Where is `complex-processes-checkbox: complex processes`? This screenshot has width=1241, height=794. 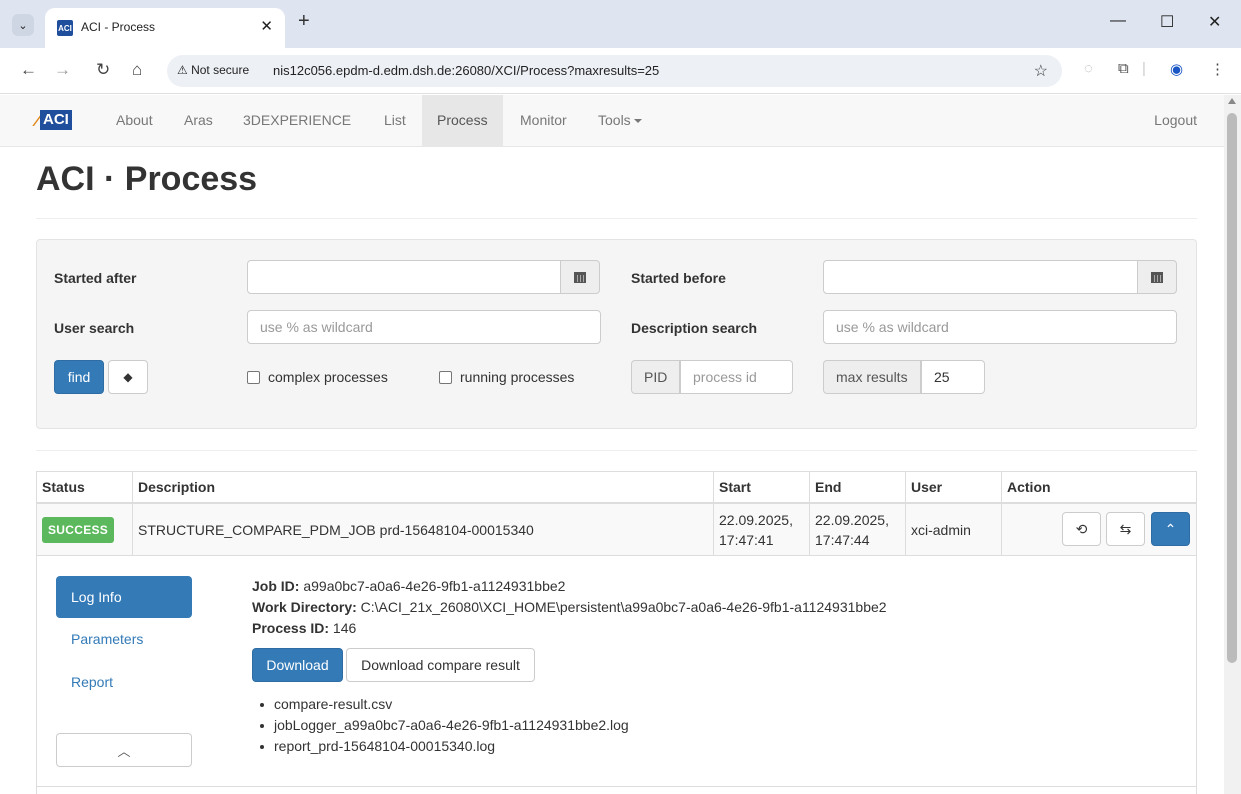
complex-processes-checkbox: complex processes is located at coordinates (317, 377).